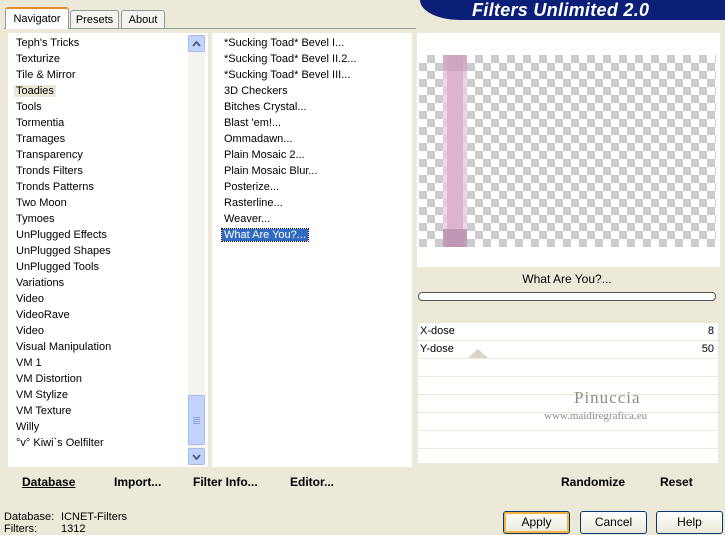 The image size is (725, 535). I want to click on category-item: UnPlugged Effects, so click(100, 235).